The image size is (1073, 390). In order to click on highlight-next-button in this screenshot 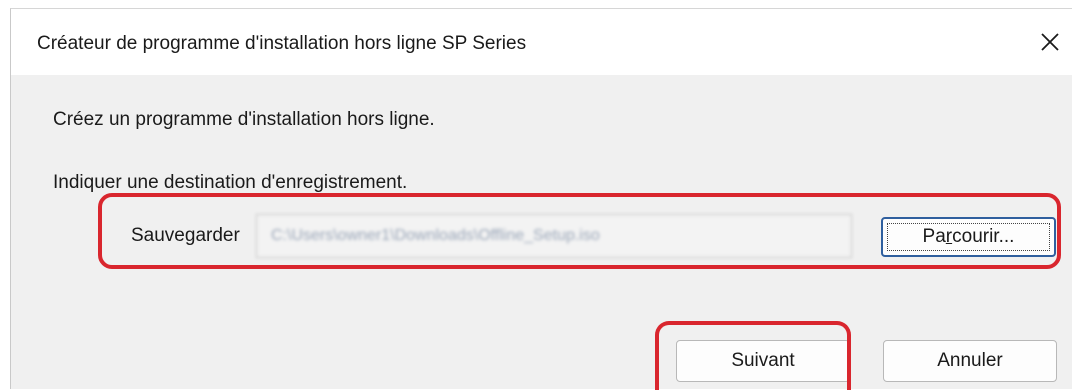, I will do `click(753, 355)`.